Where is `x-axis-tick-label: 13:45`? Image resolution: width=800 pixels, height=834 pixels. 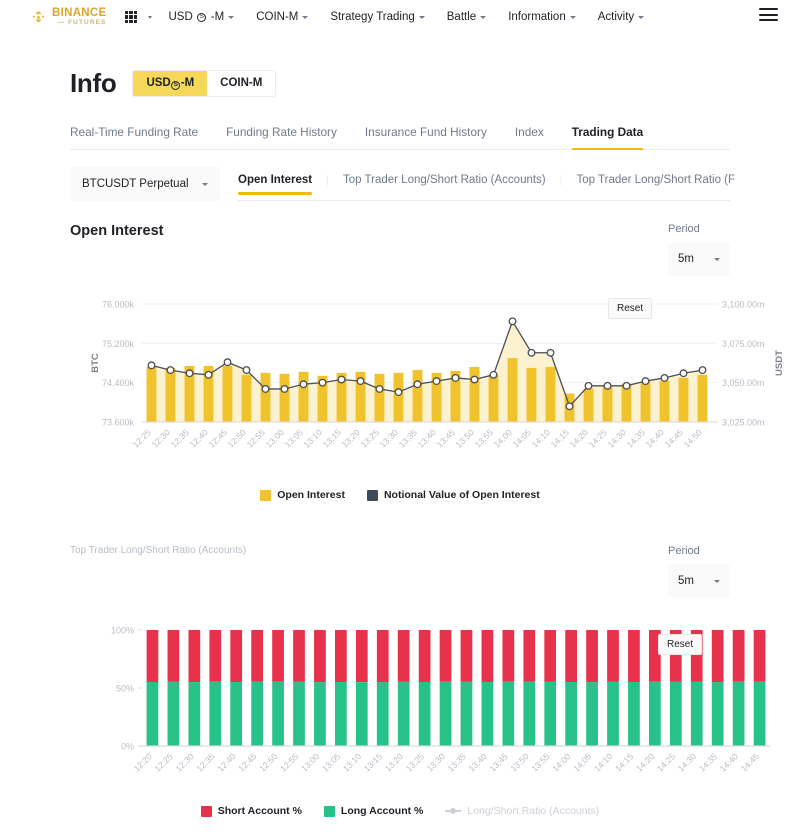 x-axis-tick-label: 13:45 is located at coordinates (446, 438).